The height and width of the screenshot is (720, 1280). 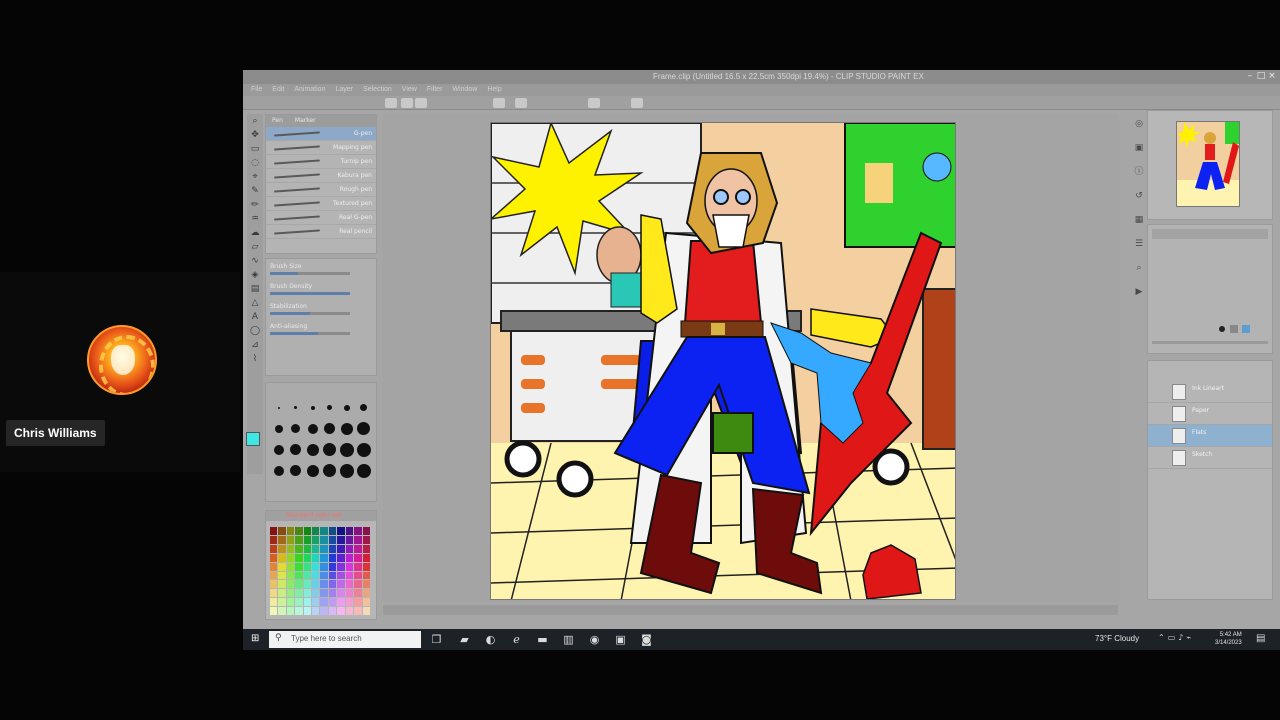 I want to click on notification-icon: ▤, so click(x=1260, y=638).